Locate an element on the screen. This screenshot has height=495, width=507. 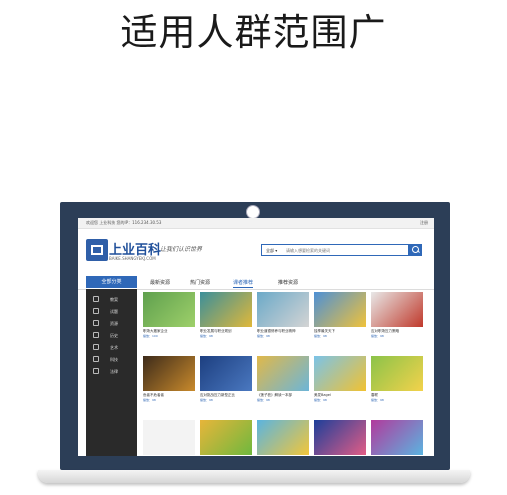
sidebar-item: 资源 is located at coordinates (114, 325).